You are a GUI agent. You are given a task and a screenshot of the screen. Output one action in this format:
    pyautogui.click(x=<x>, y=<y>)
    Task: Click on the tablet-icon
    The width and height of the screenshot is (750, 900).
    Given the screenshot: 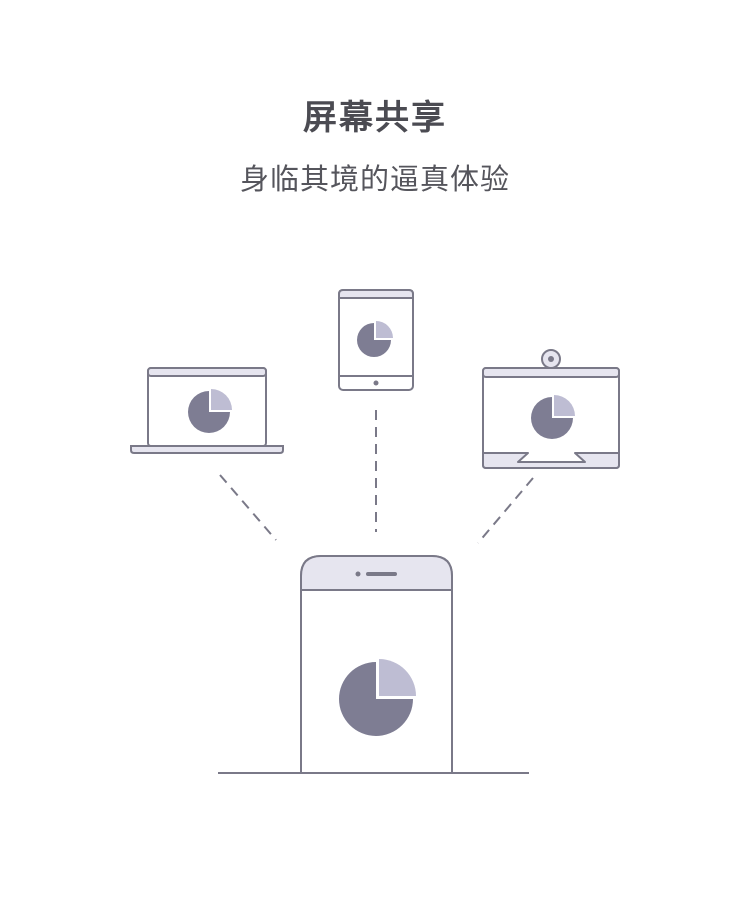 What is the action you would take?
    pyautogui.click(x=376, y=340)
    